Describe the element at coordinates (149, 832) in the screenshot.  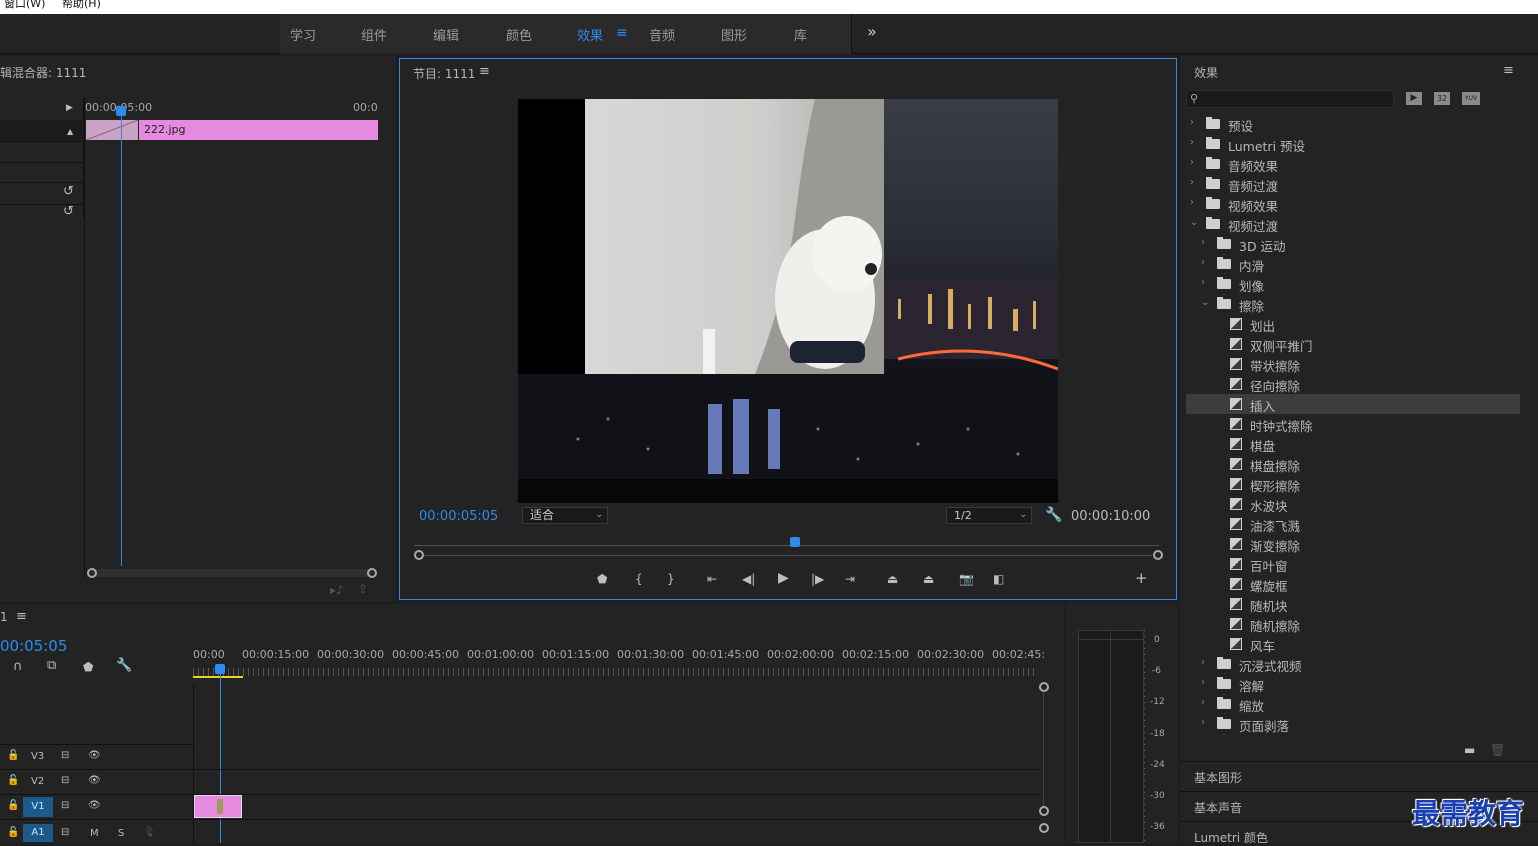
I see `microphone-icon: 🎙` at that location.